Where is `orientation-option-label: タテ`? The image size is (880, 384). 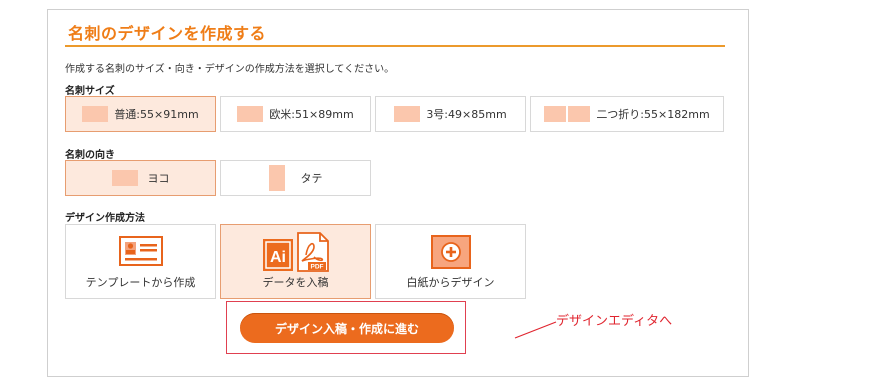
orientation-option-label: タテ is located at coordinates (311, 178).